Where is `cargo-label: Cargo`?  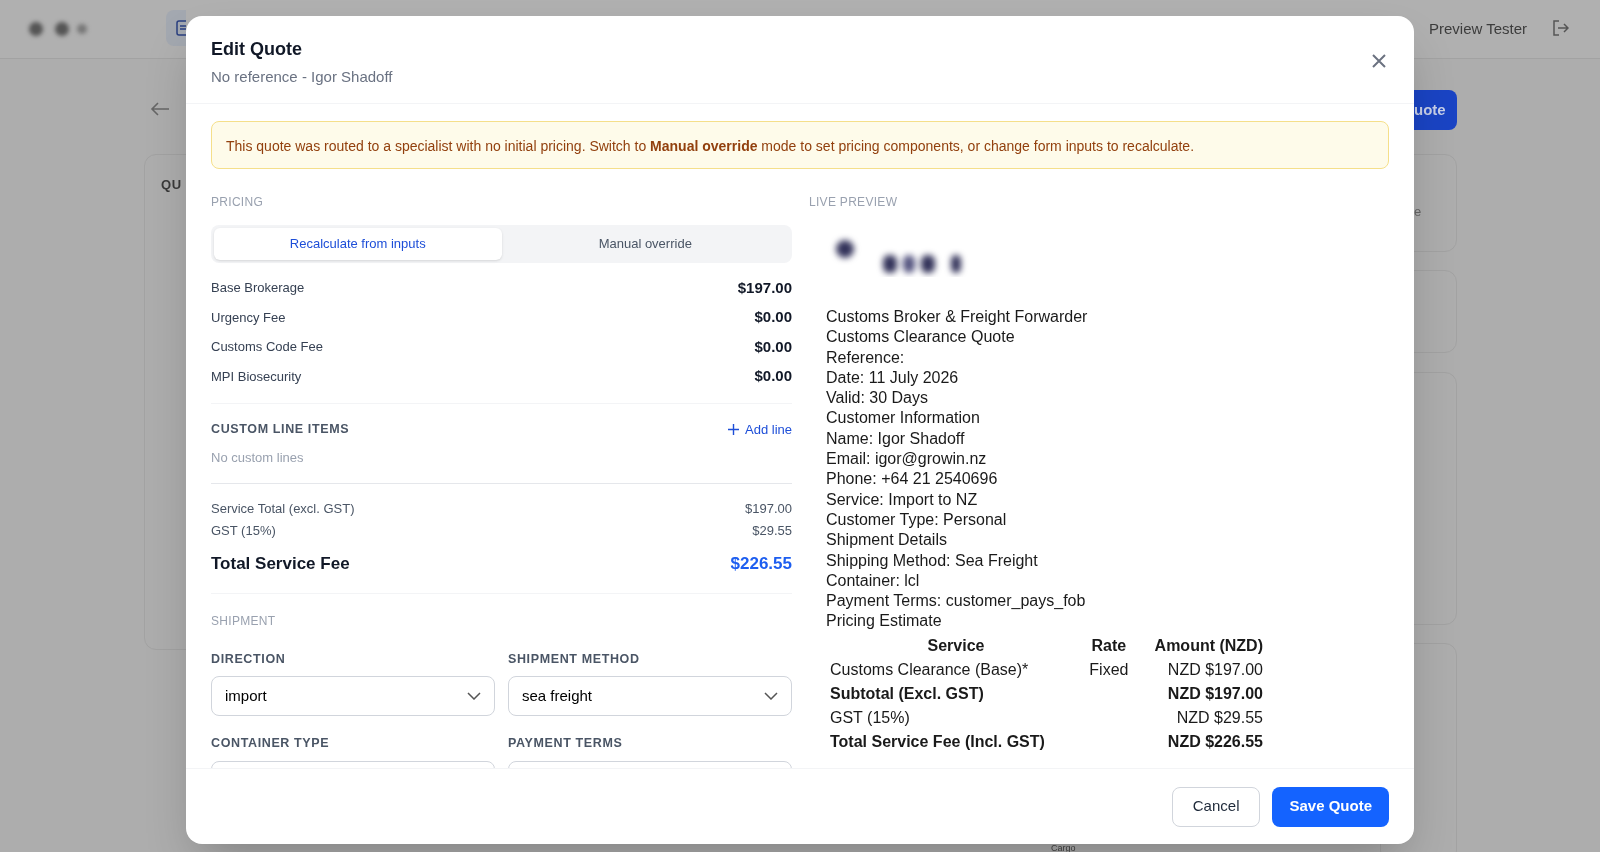 cargo-label: Cargo is located at coordinates (1063, 848).